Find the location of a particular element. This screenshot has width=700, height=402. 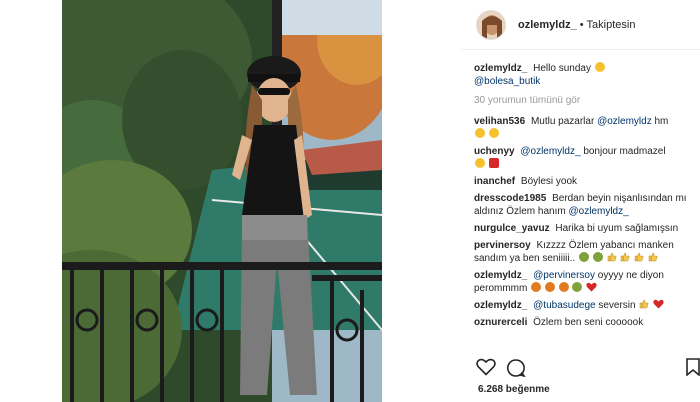

caption-text: Hello sunday is located at coordinates (562, 68).